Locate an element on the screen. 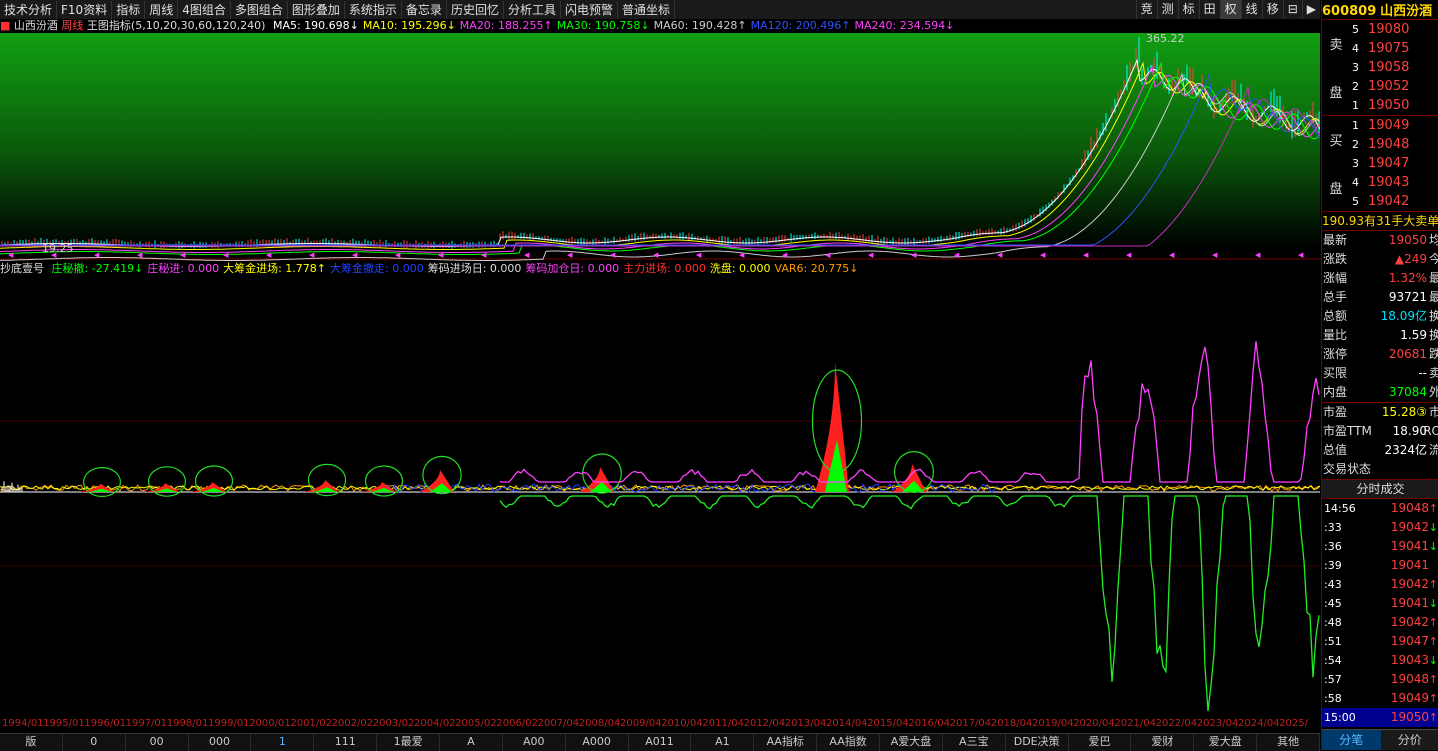 This screenshot has height=751, width=1438. stat-value: -- is located at coordinates (1422, 373).